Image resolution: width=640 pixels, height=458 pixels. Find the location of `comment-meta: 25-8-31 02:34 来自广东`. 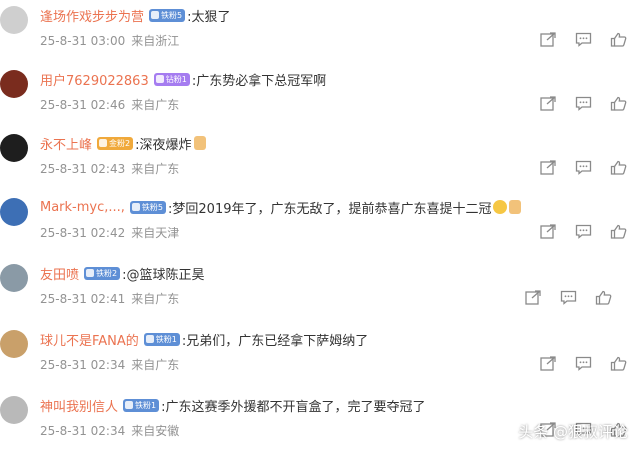

comment-meta: 25-8-31 02:34 来自广东 is located at coordinates (109, 364).